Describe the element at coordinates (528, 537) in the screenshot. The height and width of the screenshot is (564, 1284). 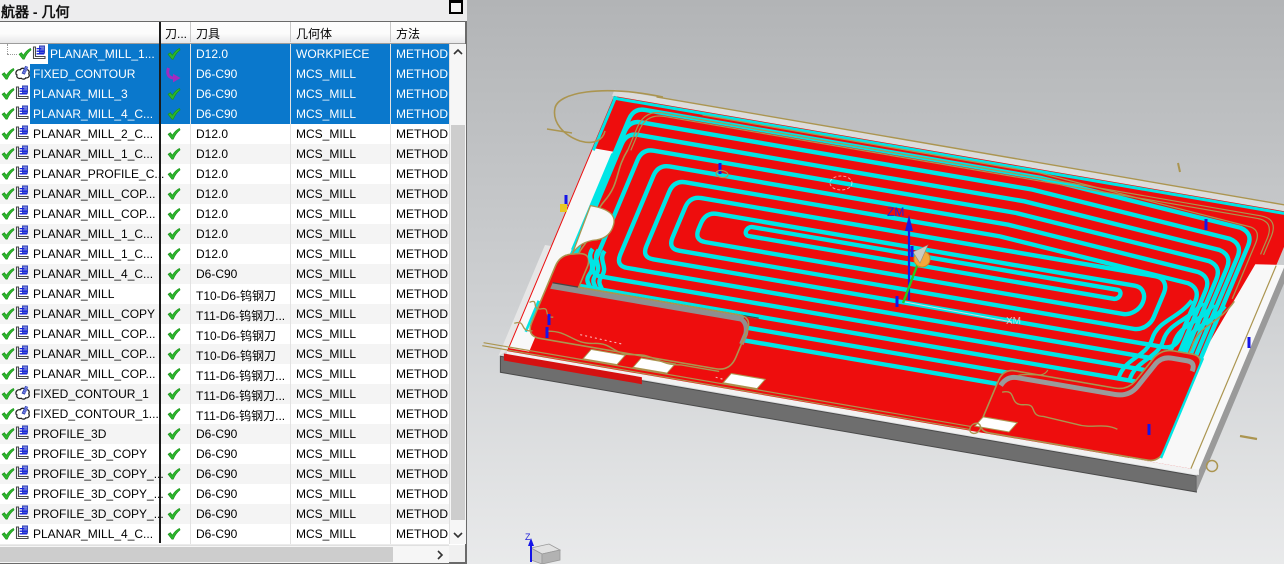
I see `svg-text: Z` at that location.